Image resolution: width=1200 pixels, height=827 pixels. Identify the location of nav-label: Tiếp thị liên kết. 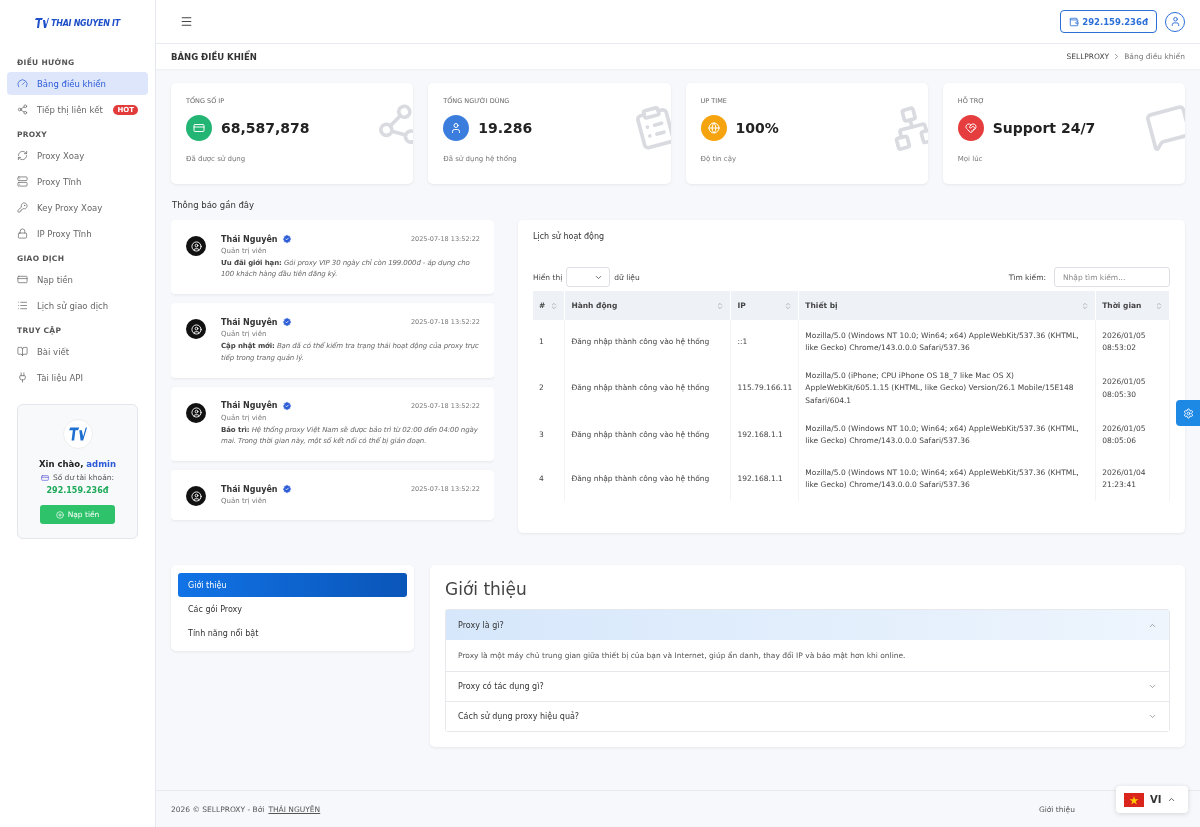
(70, 109).